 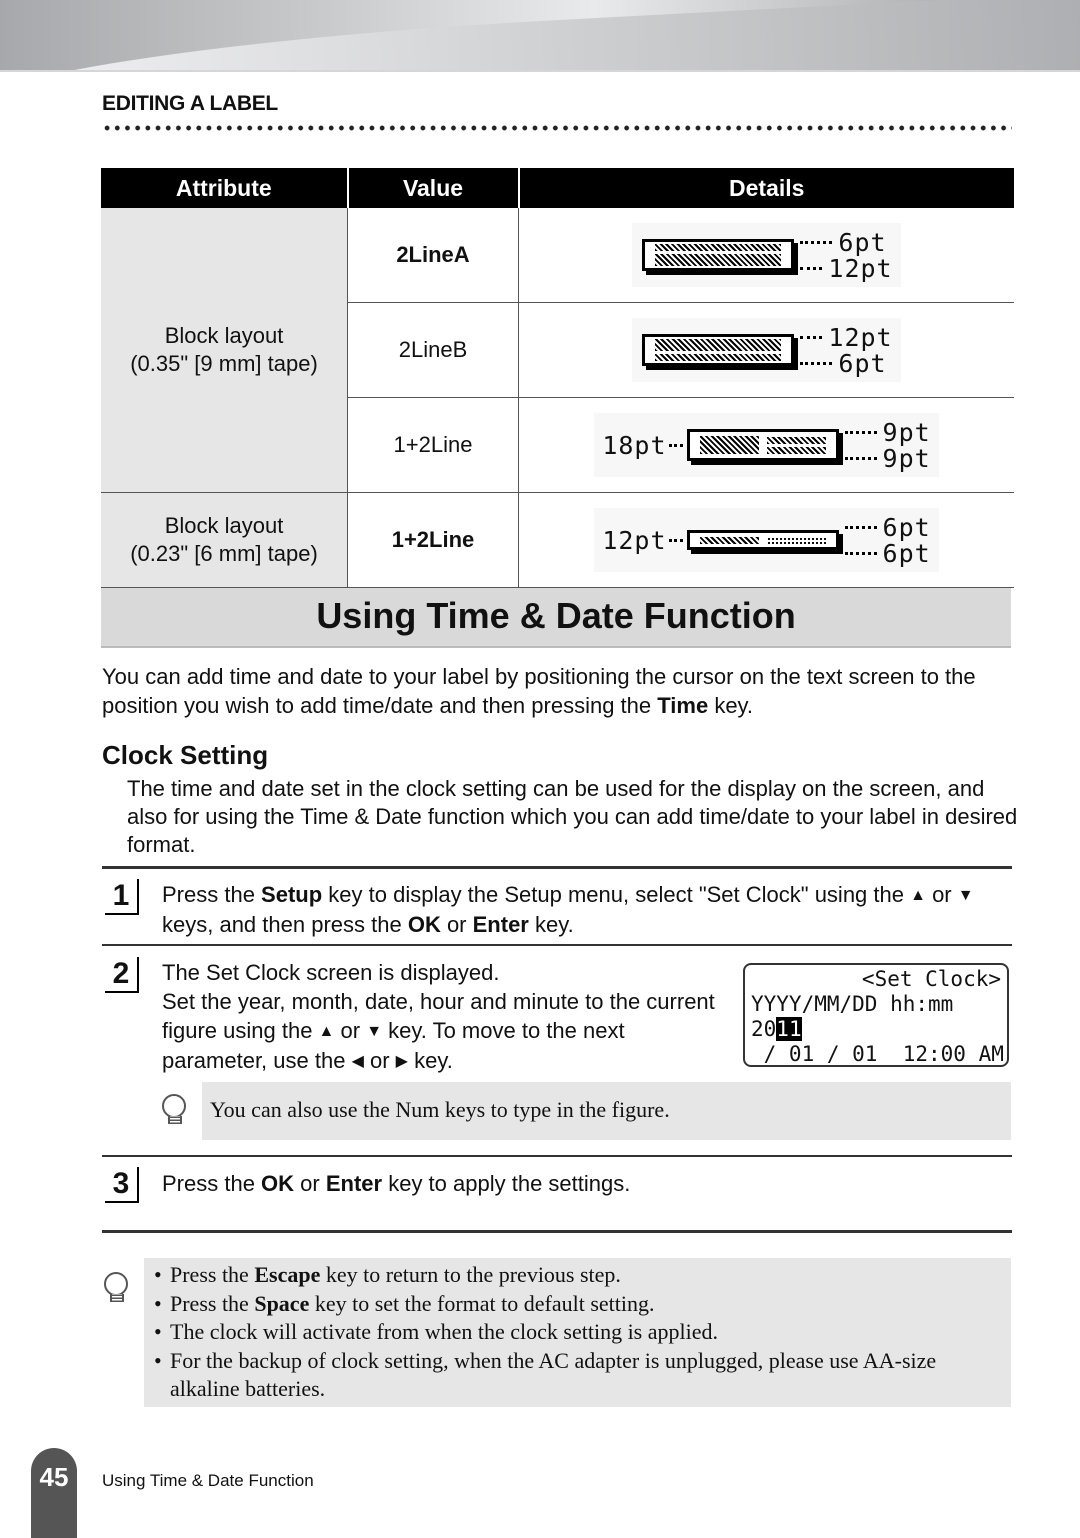 I want to click on key-name: Time, so click(x=683, y=705).